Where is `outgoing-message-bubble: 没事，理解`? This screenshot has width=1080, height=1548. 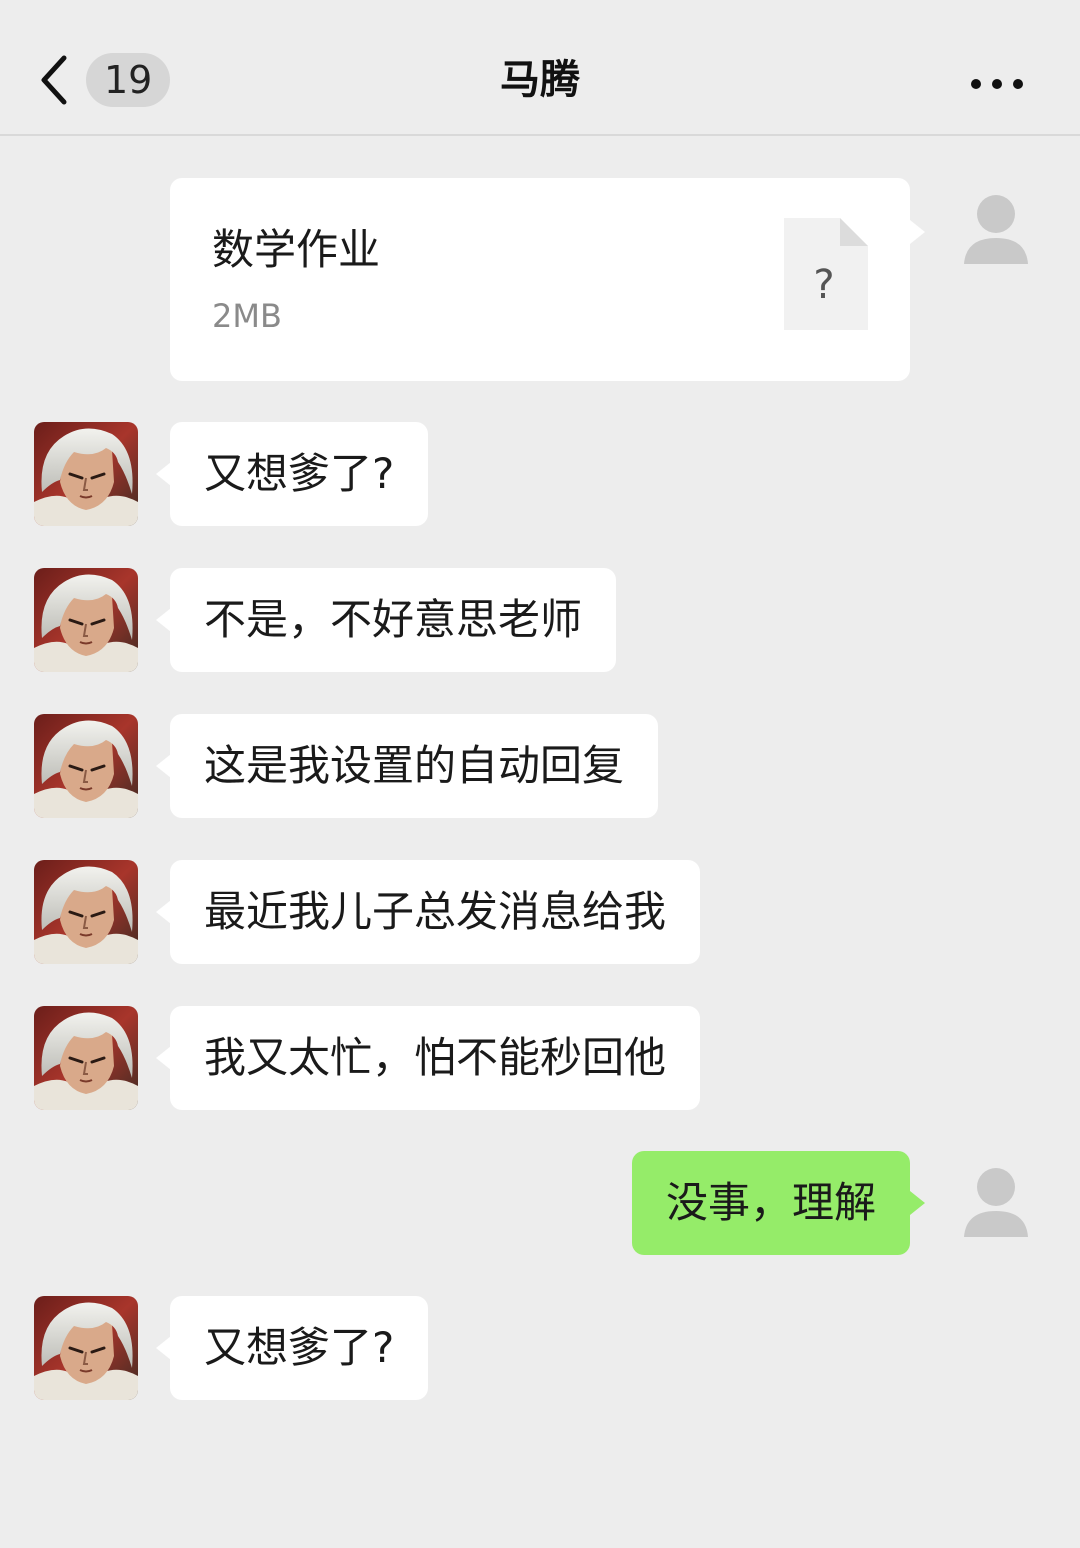 outgoing-message-bubble: 没事，理解 is located at coordinates (778, 1203).